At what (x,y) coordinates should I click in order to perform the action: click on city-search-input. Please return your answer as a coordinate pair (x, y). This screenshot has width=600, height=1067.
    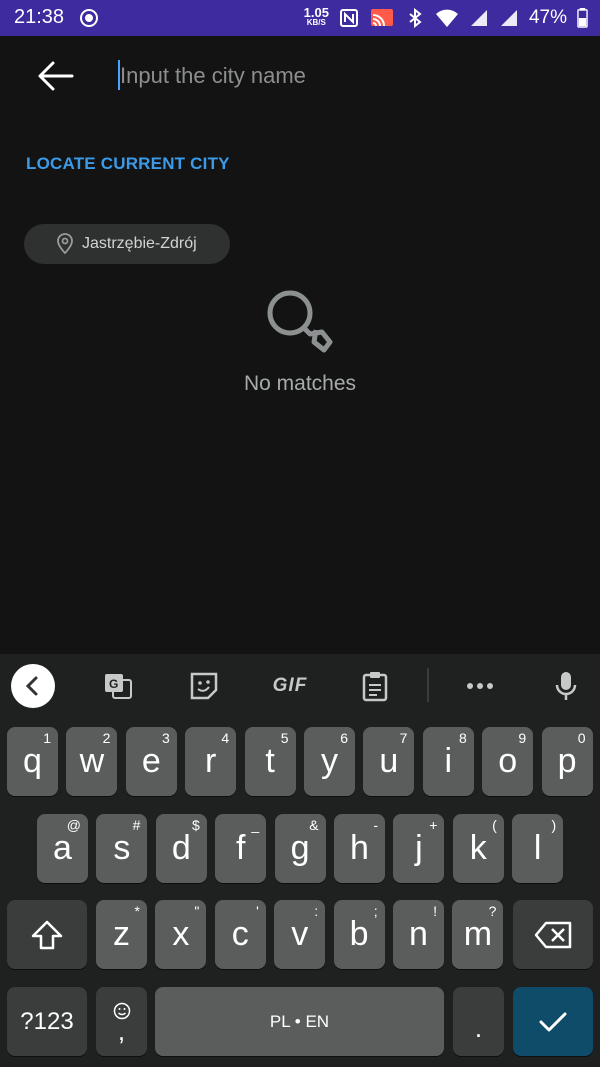
    Looking at the image, I should click on (339, 76).